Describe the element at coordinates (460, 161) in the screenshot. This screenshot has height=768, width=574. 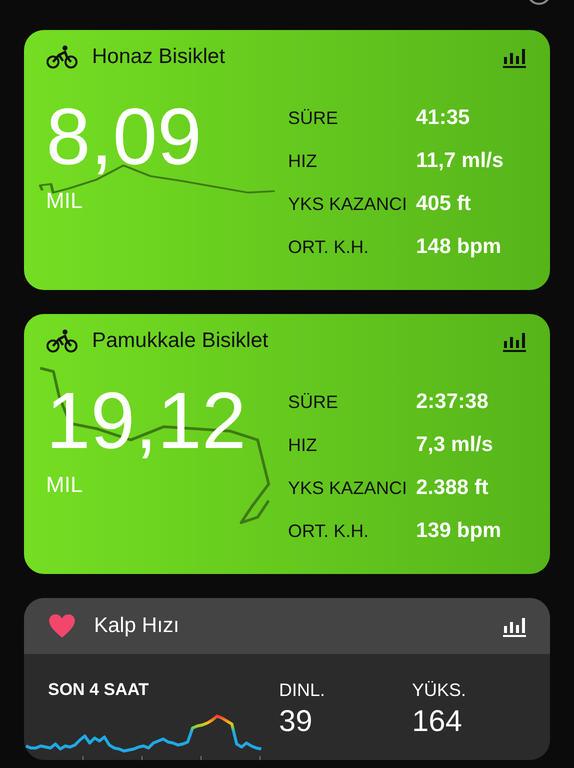
I see `stat-value: 11,7 ml/s` at that location.